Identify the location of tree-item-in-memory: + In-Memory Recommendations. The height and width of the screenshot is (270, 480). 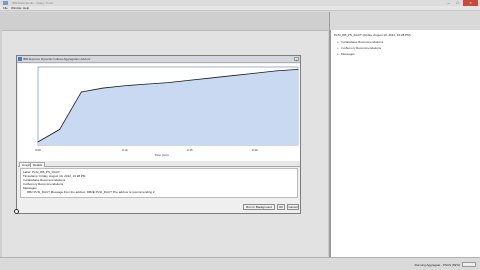
(359, 48).